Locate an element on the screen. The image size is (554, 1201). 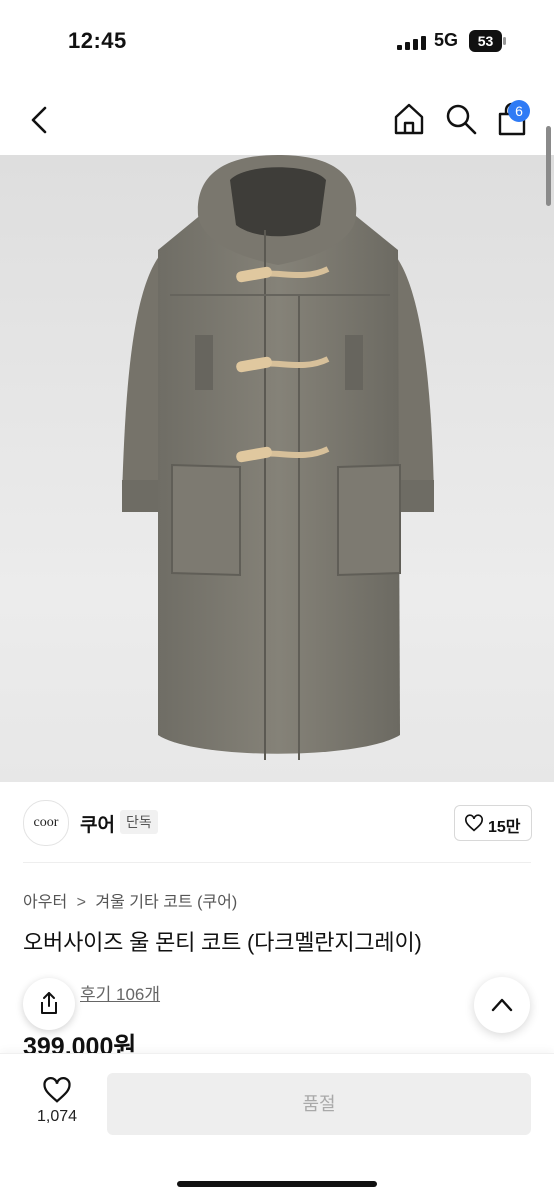
wishlist-button is located at coordinates (57, 1090).